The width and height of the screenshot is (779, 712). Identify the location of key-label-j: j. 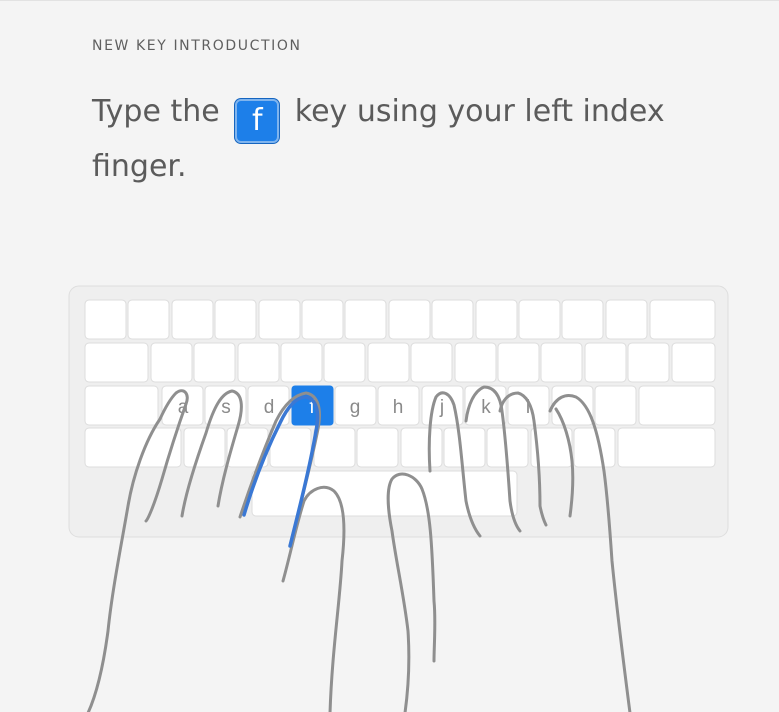
(441, 407).